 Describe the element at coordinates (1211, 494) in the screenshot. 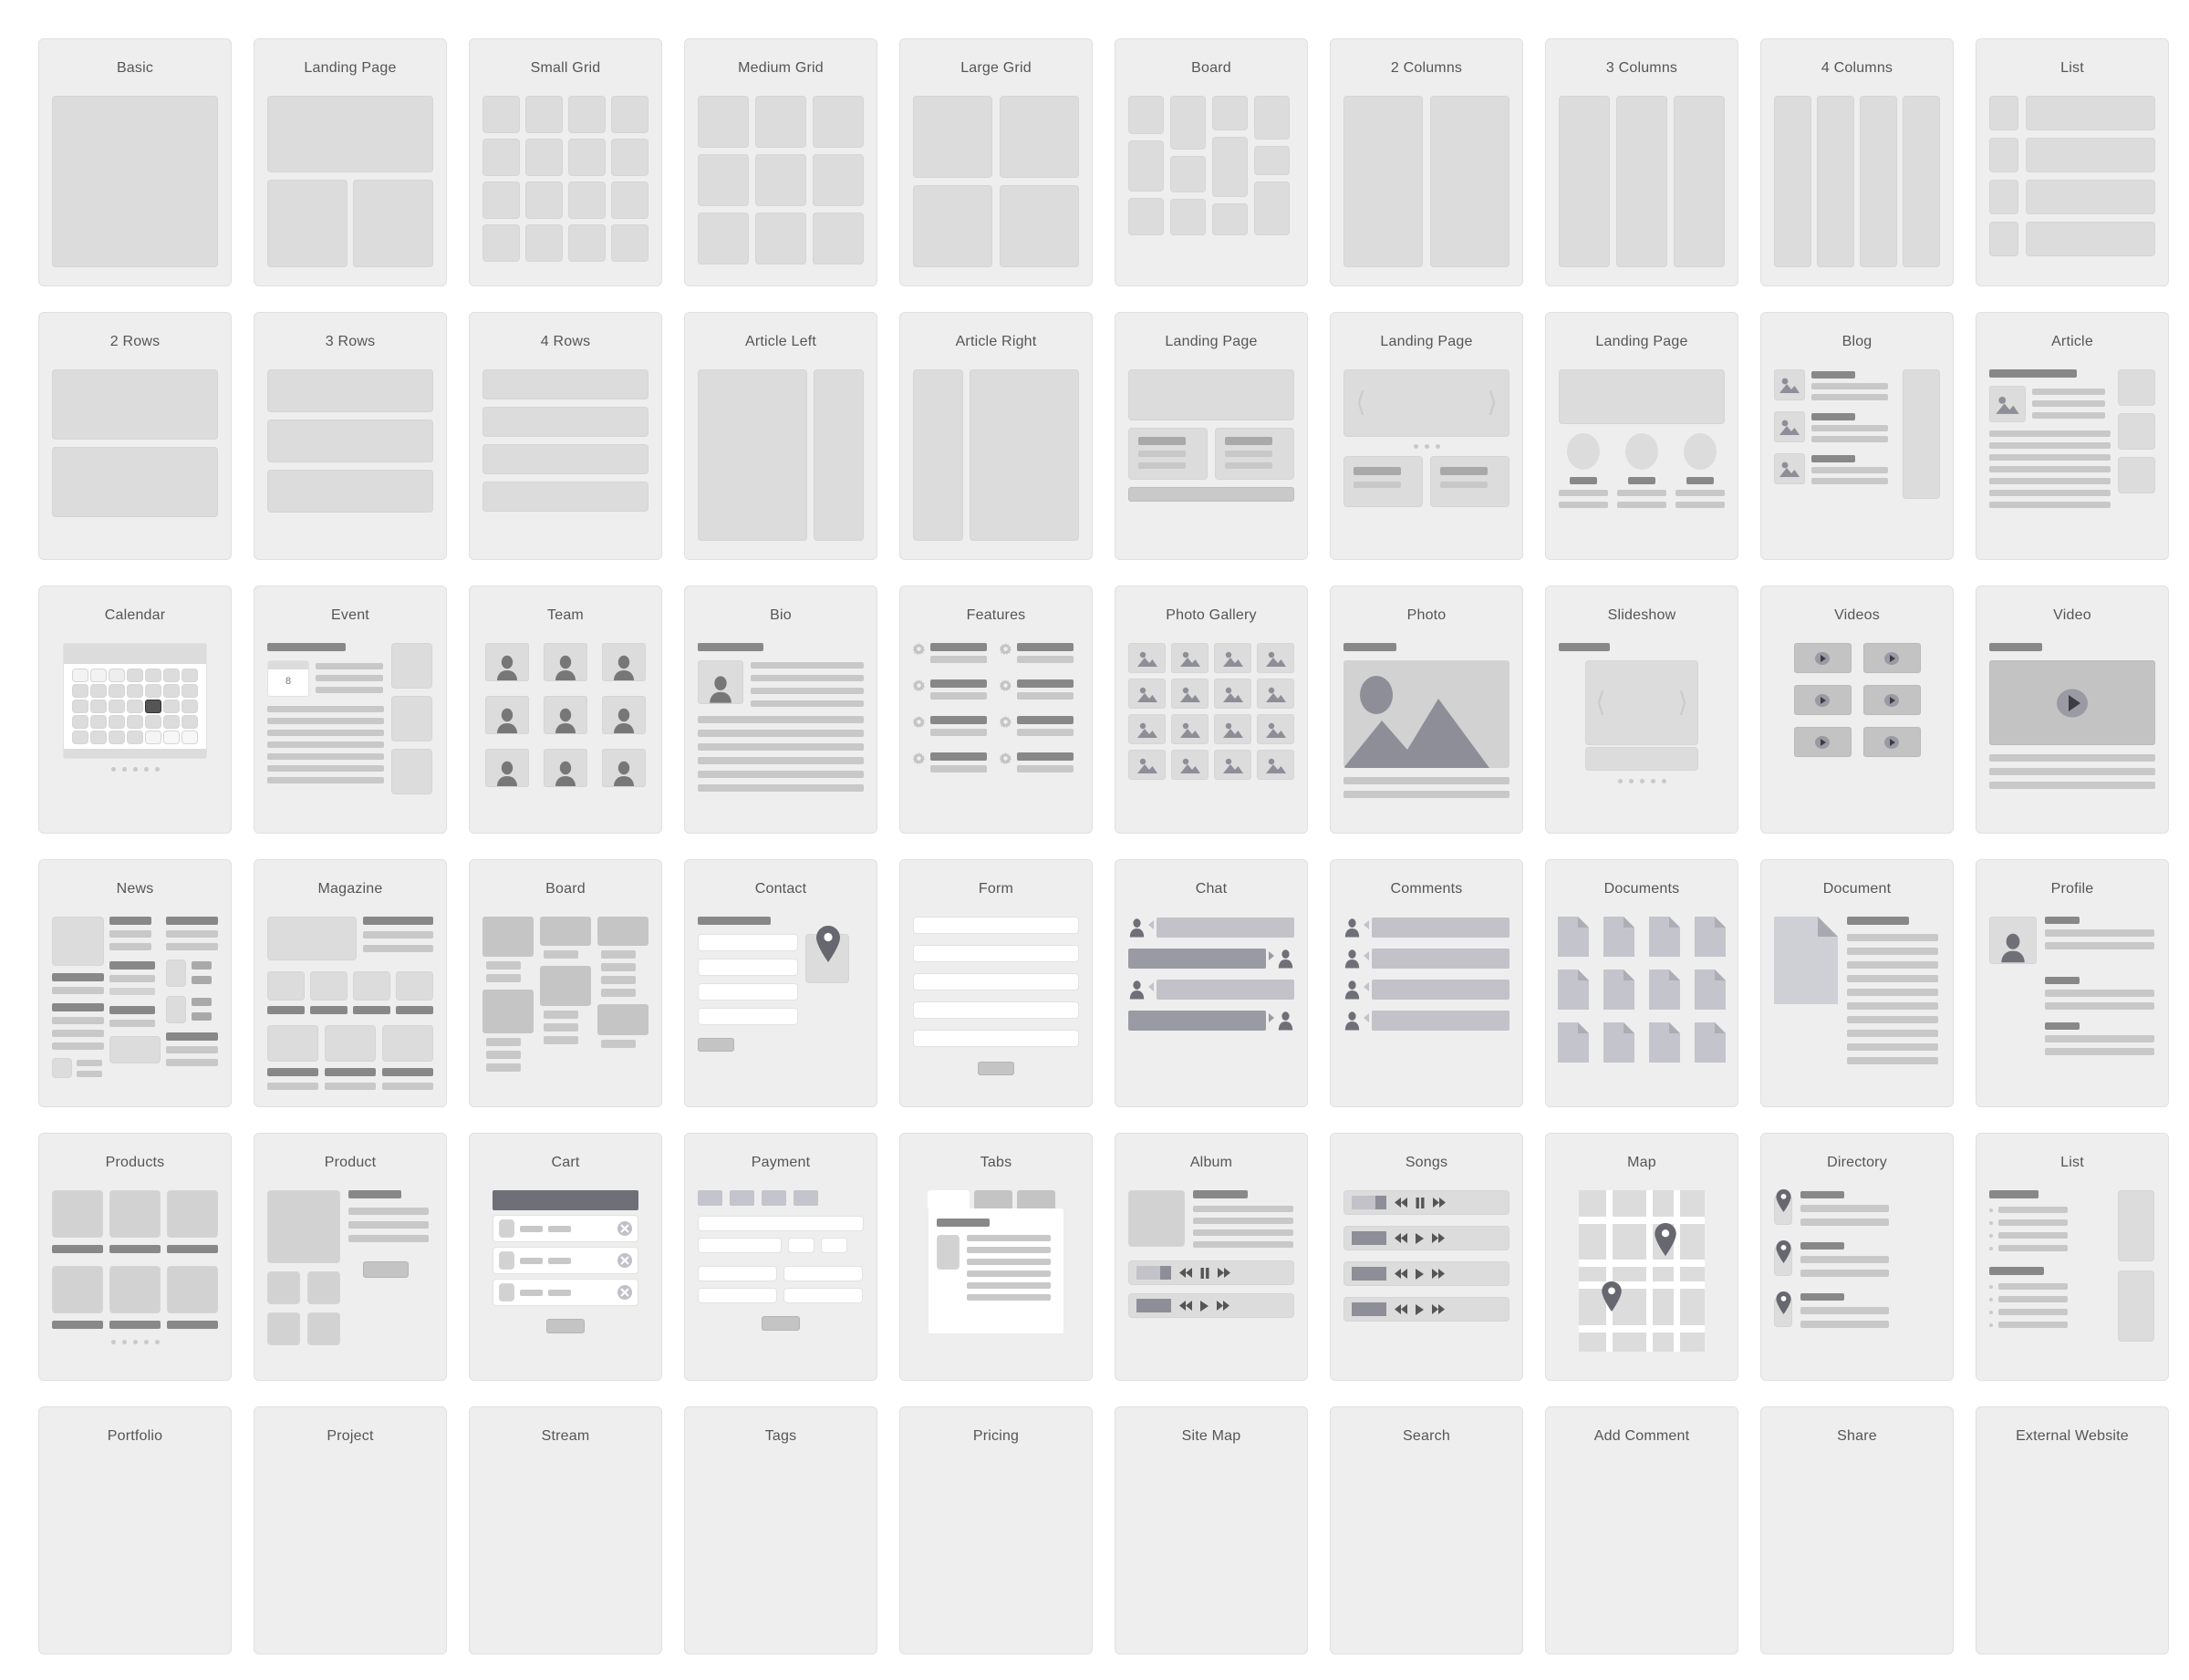

I see `cta-banner` at that location.